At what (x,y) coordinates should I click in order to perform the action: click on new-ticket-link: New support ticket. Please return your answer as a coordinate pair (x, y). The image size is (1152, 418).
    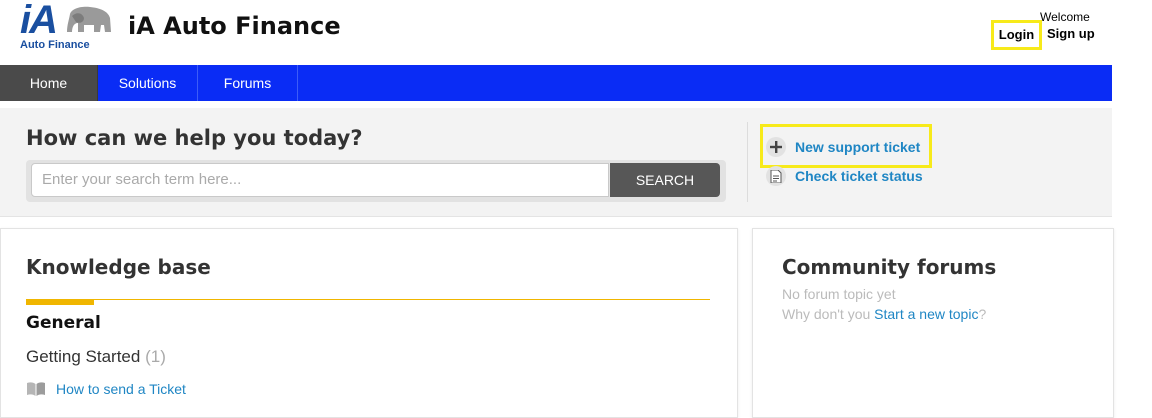
    Looking at the image, I should click on (843, 147).